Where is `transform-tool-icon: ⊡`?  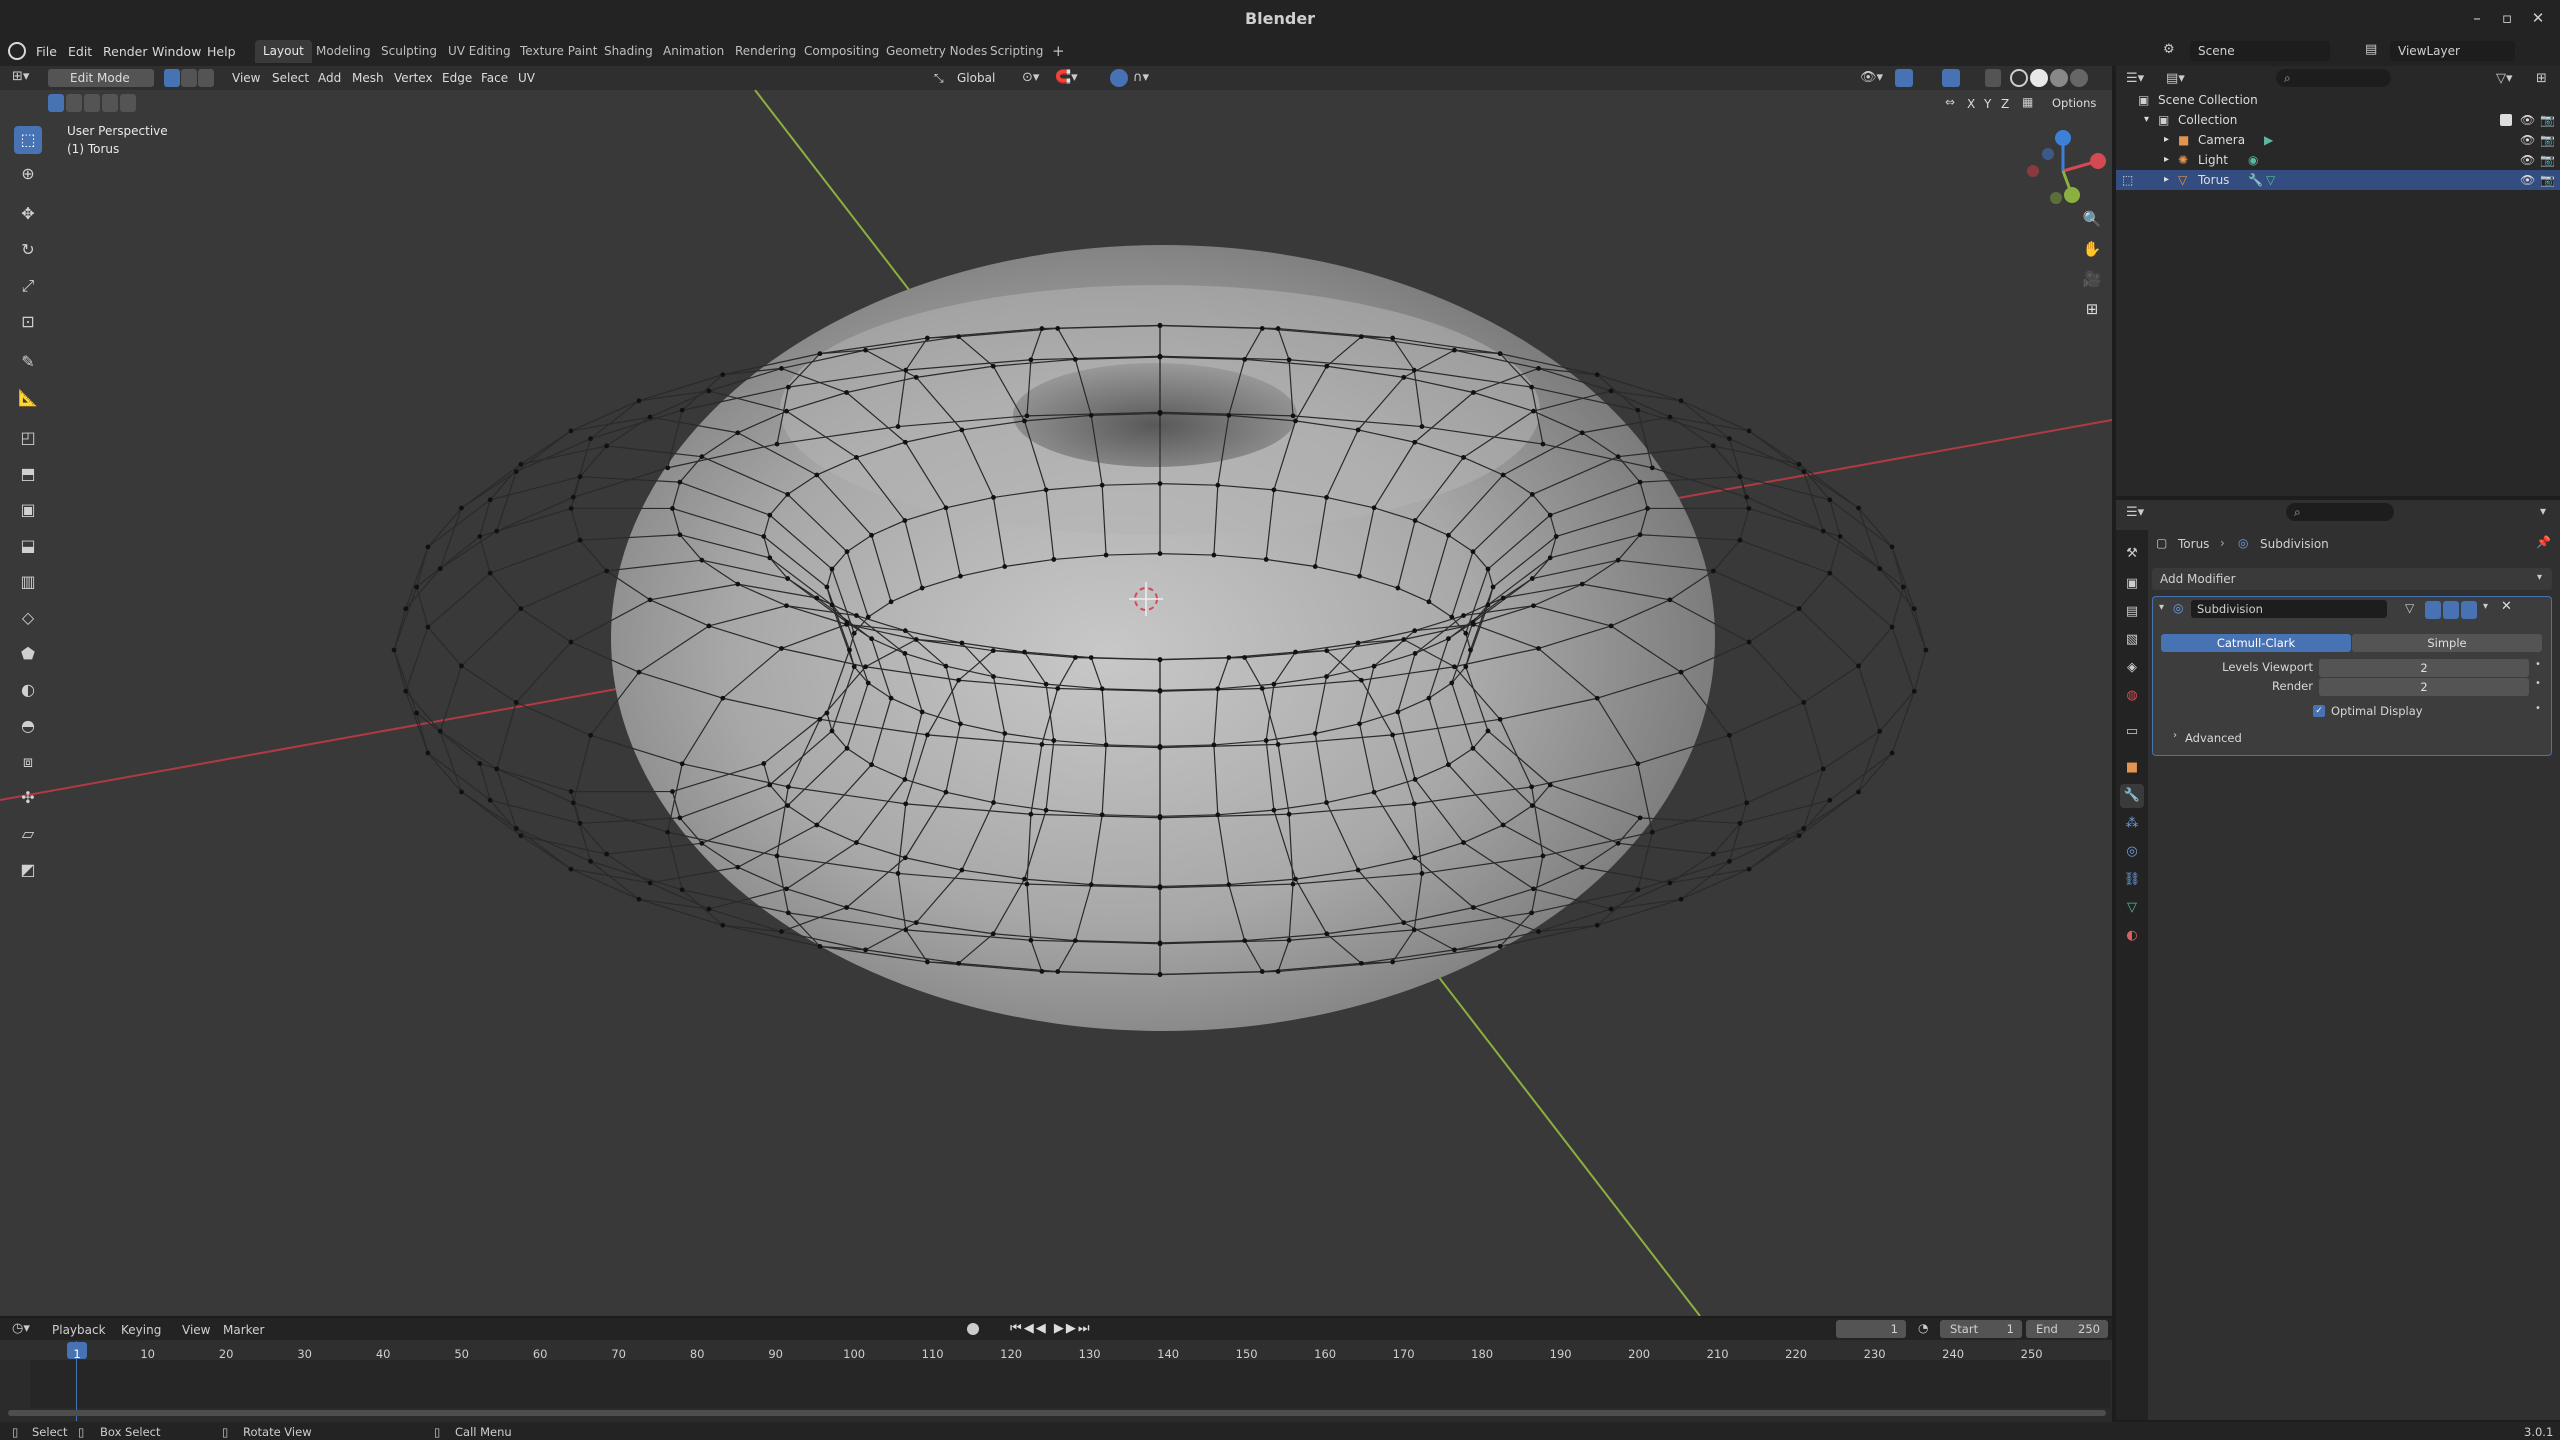 transform-tool-icon: ⊡ is located at coordinates (28, 322).